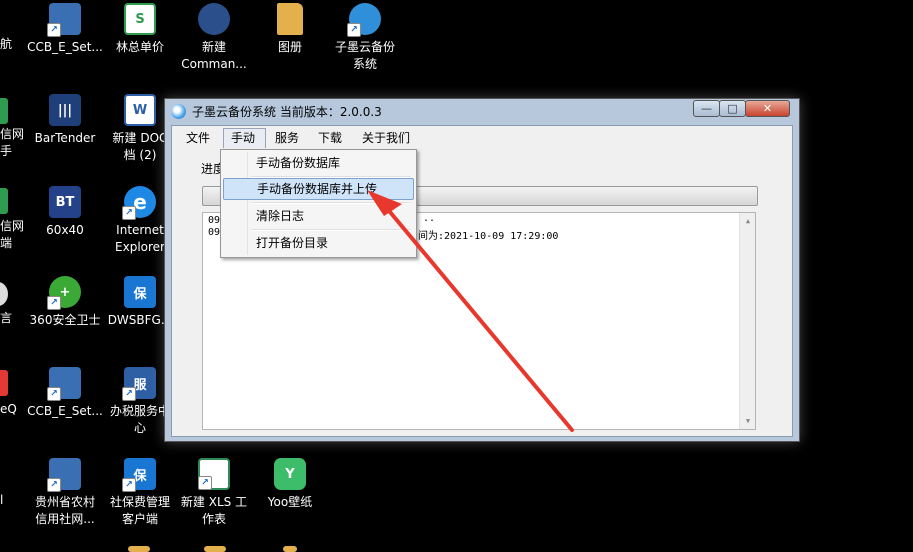 Image resolution: width=913 pixels, height=552 pixels. What do you see at coordinates (470, 311) in the screenshot?
I see `annotation-arrow` at bounding box center [470, 311].